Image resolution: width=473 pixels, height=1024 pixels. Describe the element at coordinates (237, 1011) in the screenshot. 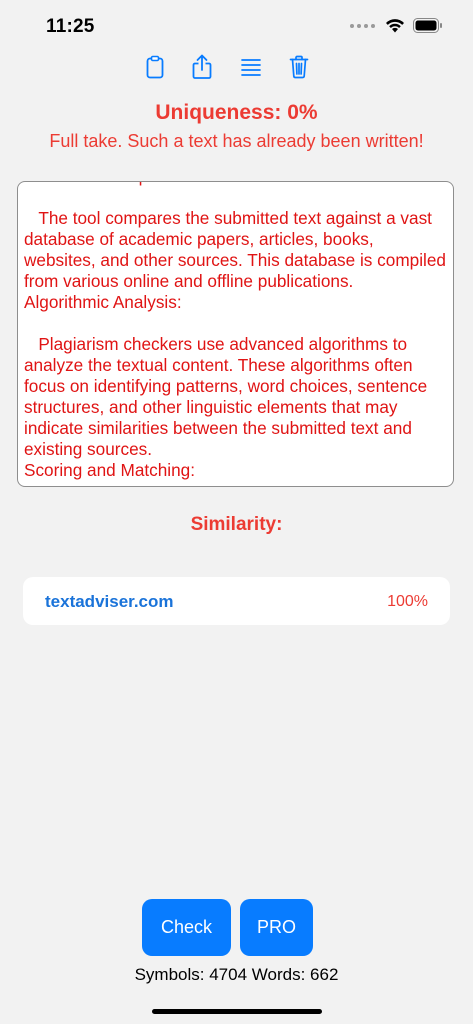

I see `home-indicator` at that location.